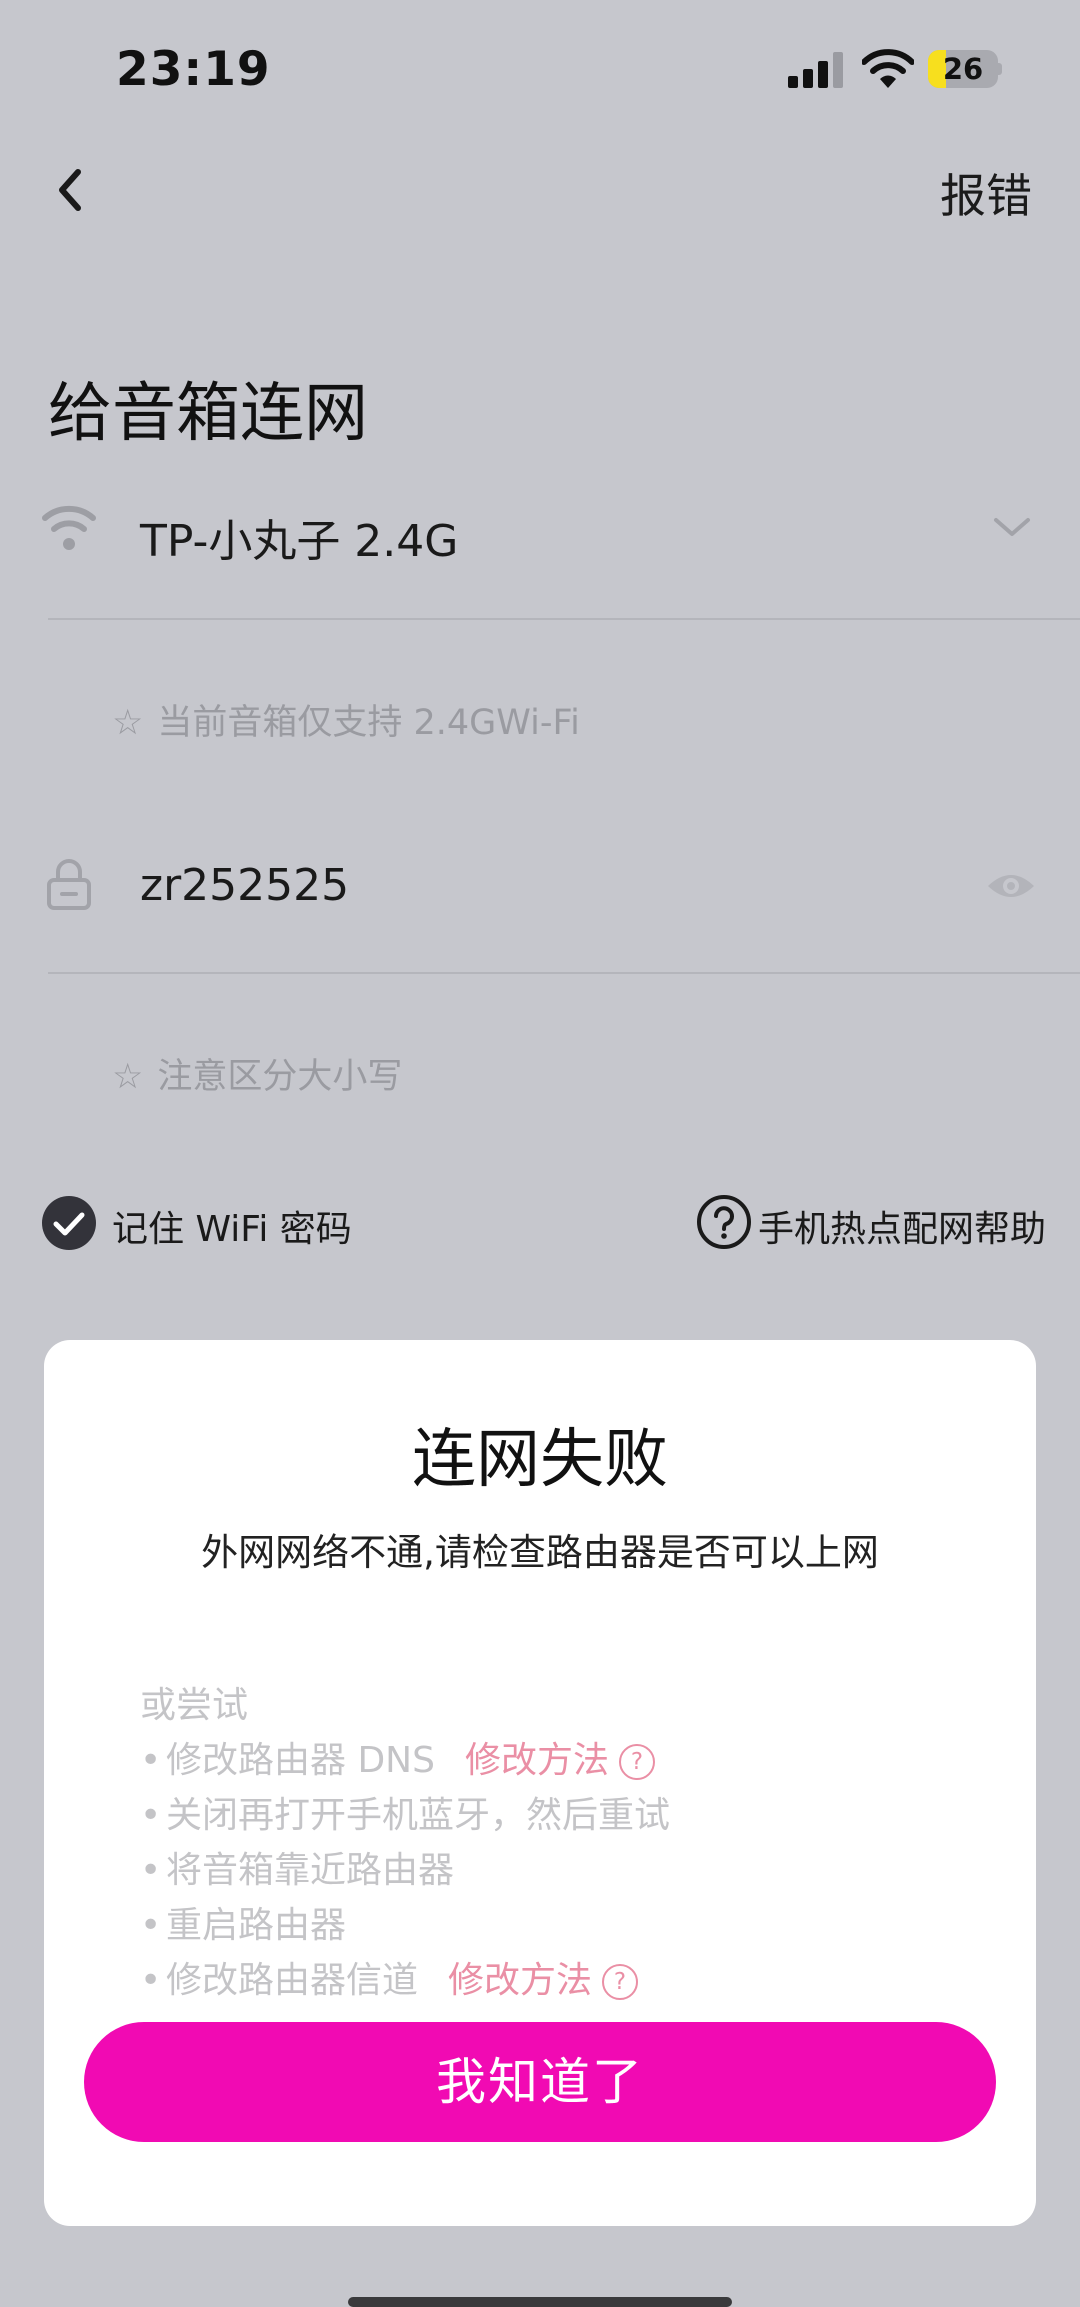  What do you see at coordinates (418, 1815) in the screenshot?
I see `tip-text: 关闭再打开手机蓝牙，然后重试` at bounding box center [418, 1815].